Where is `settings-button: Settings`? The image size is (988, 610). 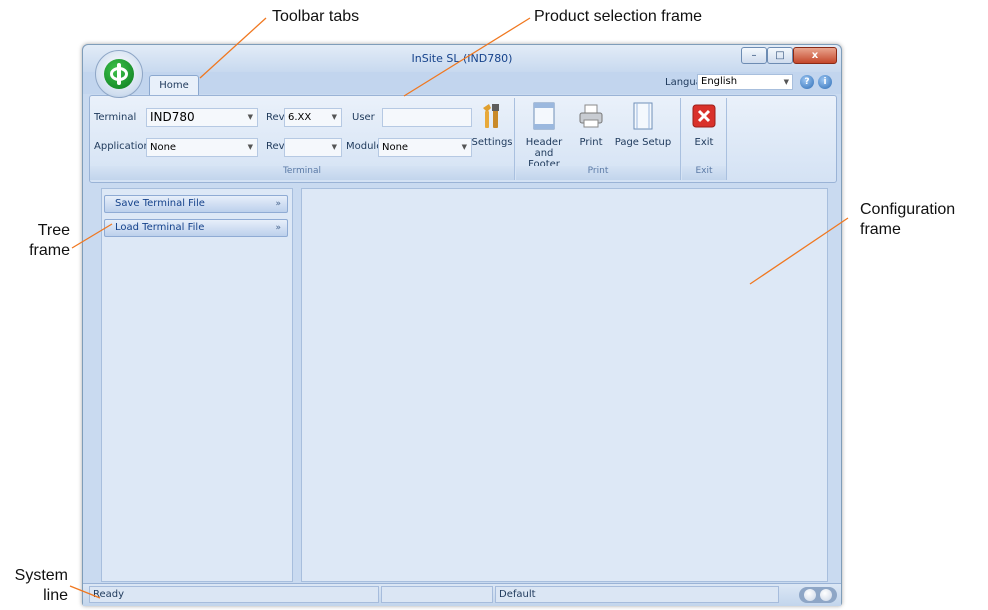
settings-button: Settings is located at coordinates (492, 125).